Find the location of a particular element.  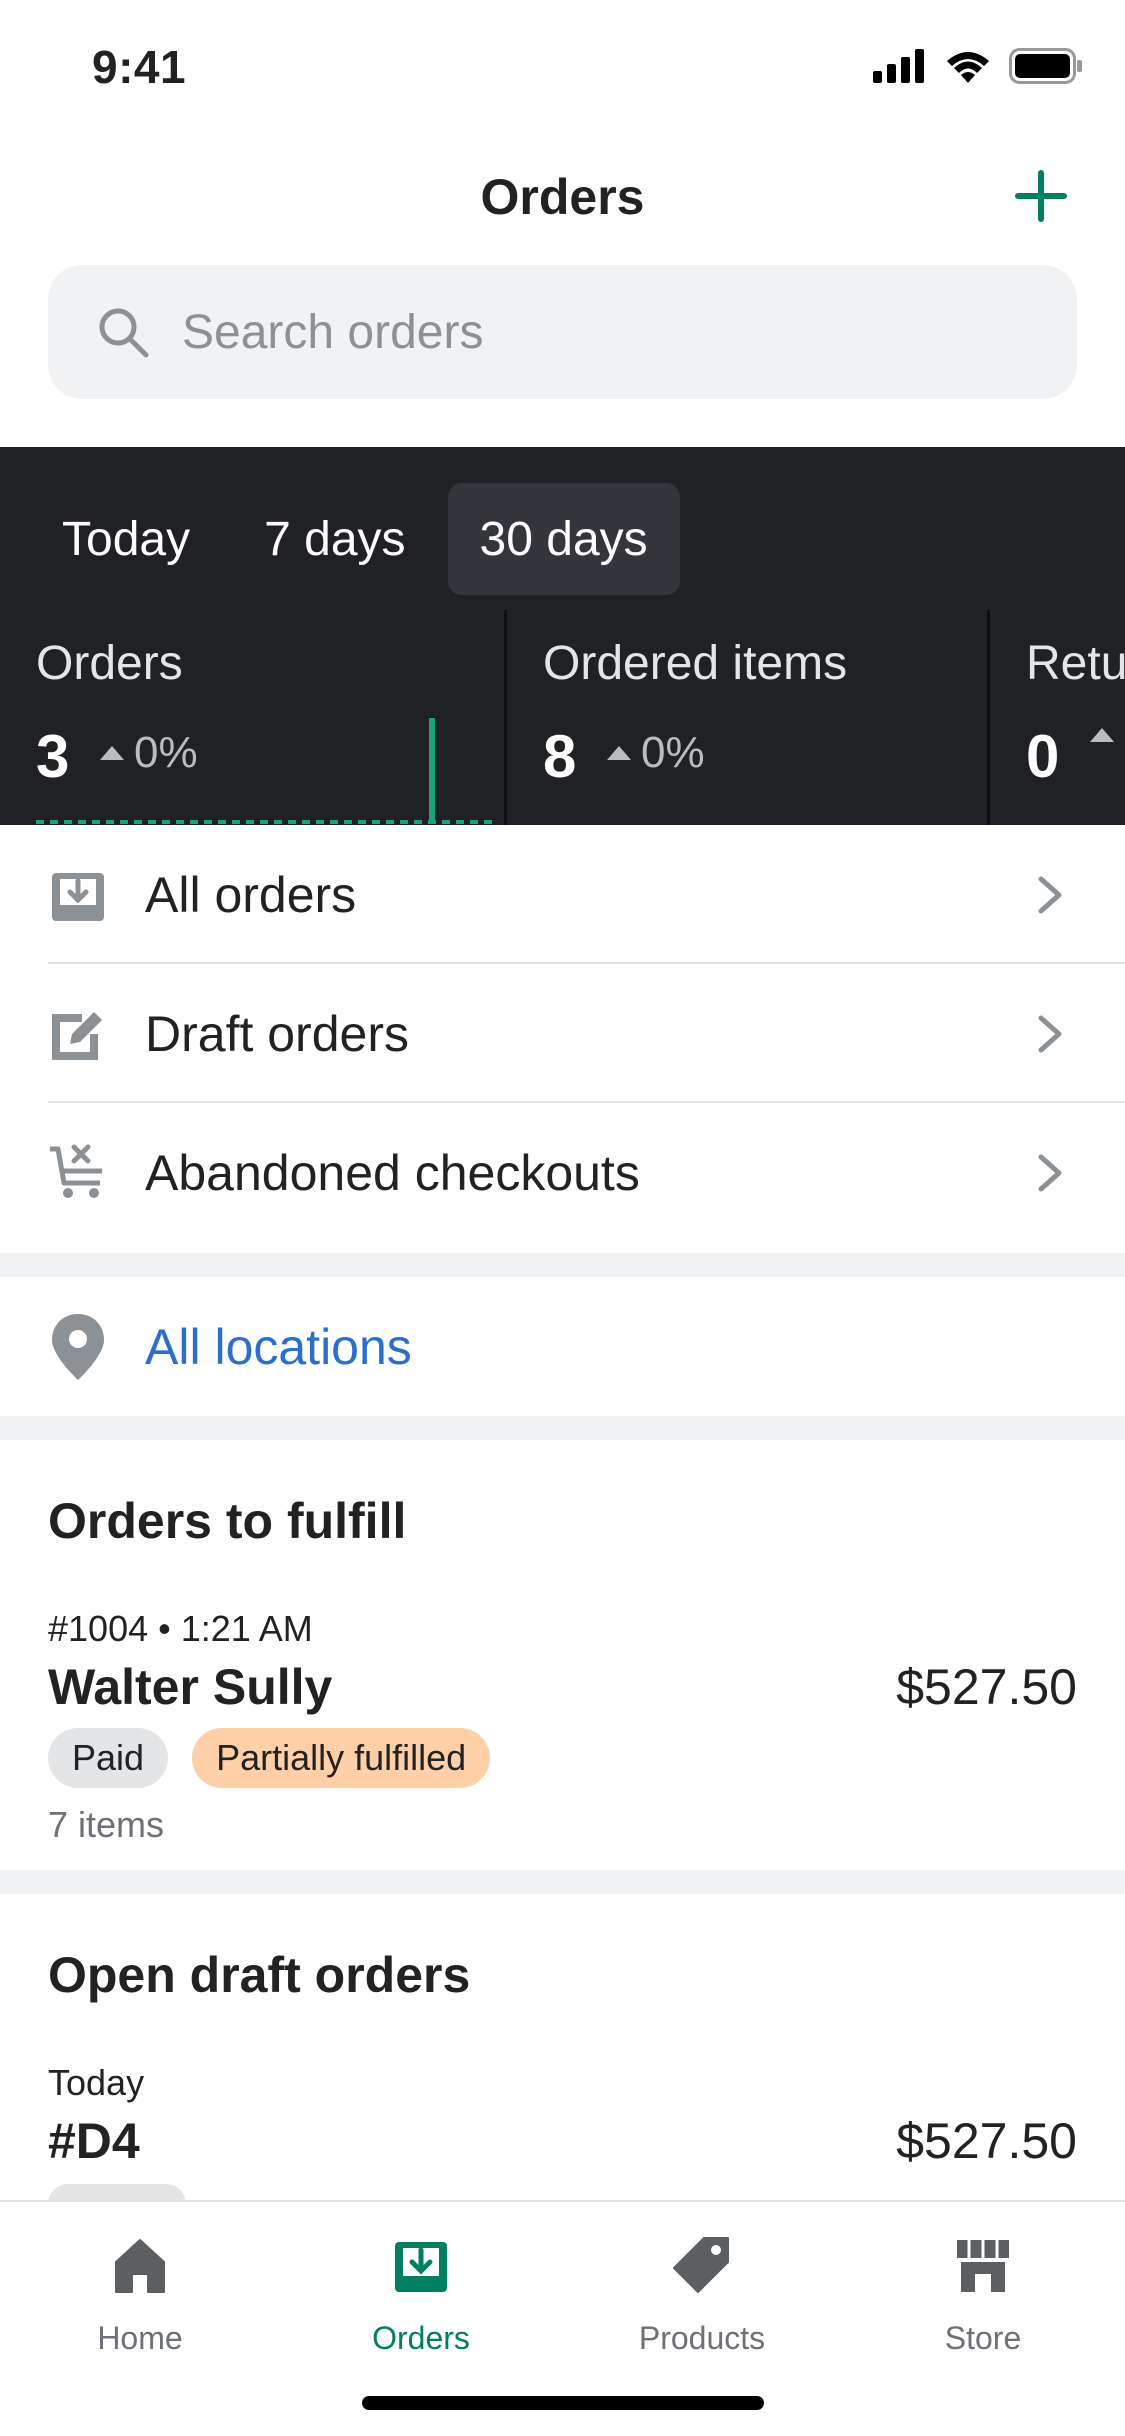

draft-order-number: #D4 is located at coordinates (94, 2141).